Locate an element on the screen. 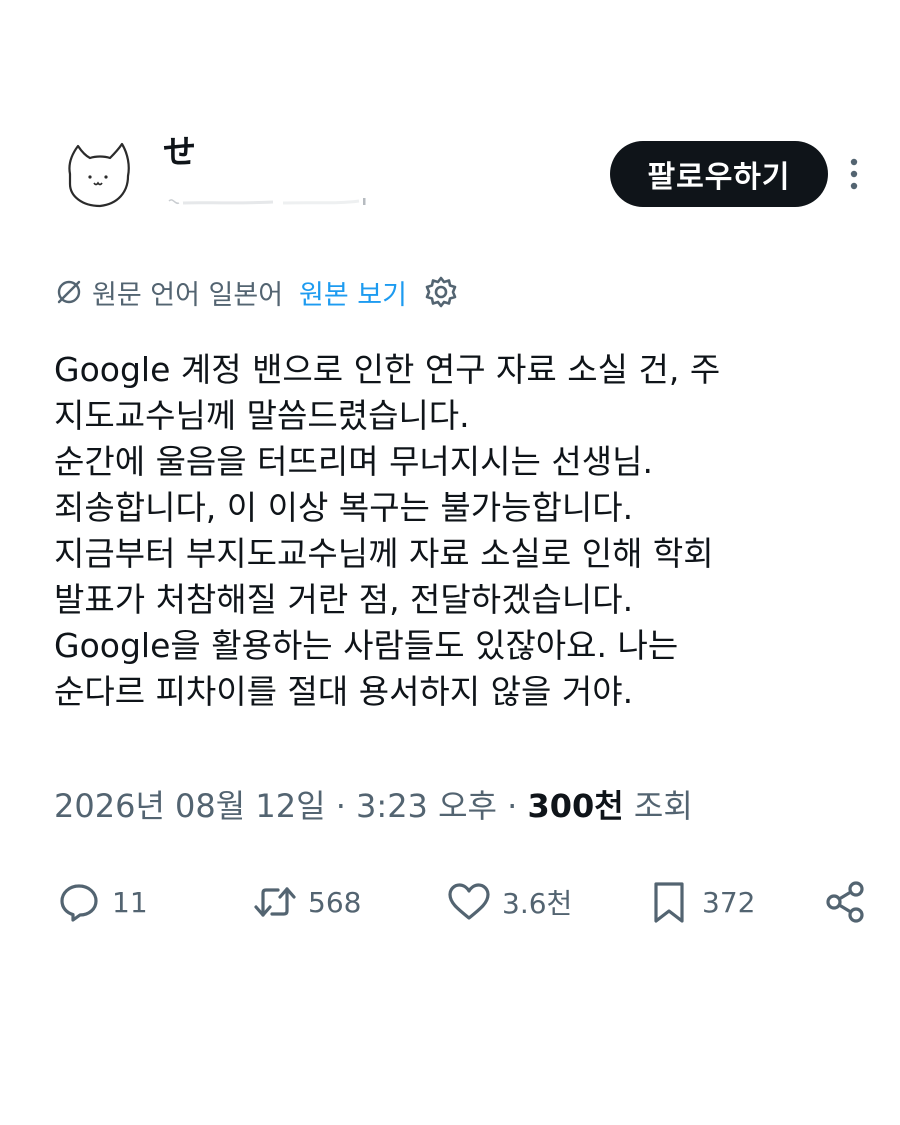  views-count: 300천 is located at coordinates (575, 806).